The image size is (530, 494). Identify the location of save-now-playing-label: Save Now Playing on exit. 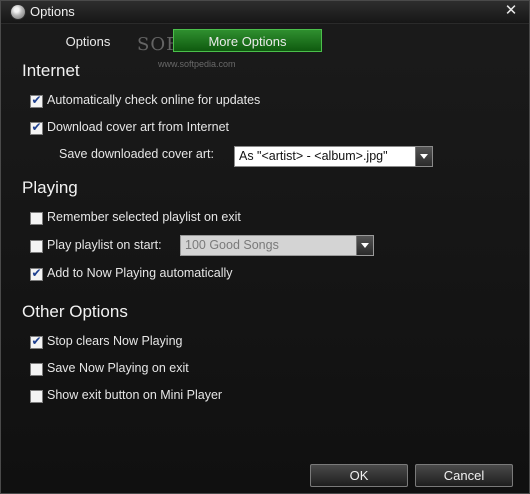
(118, 368).